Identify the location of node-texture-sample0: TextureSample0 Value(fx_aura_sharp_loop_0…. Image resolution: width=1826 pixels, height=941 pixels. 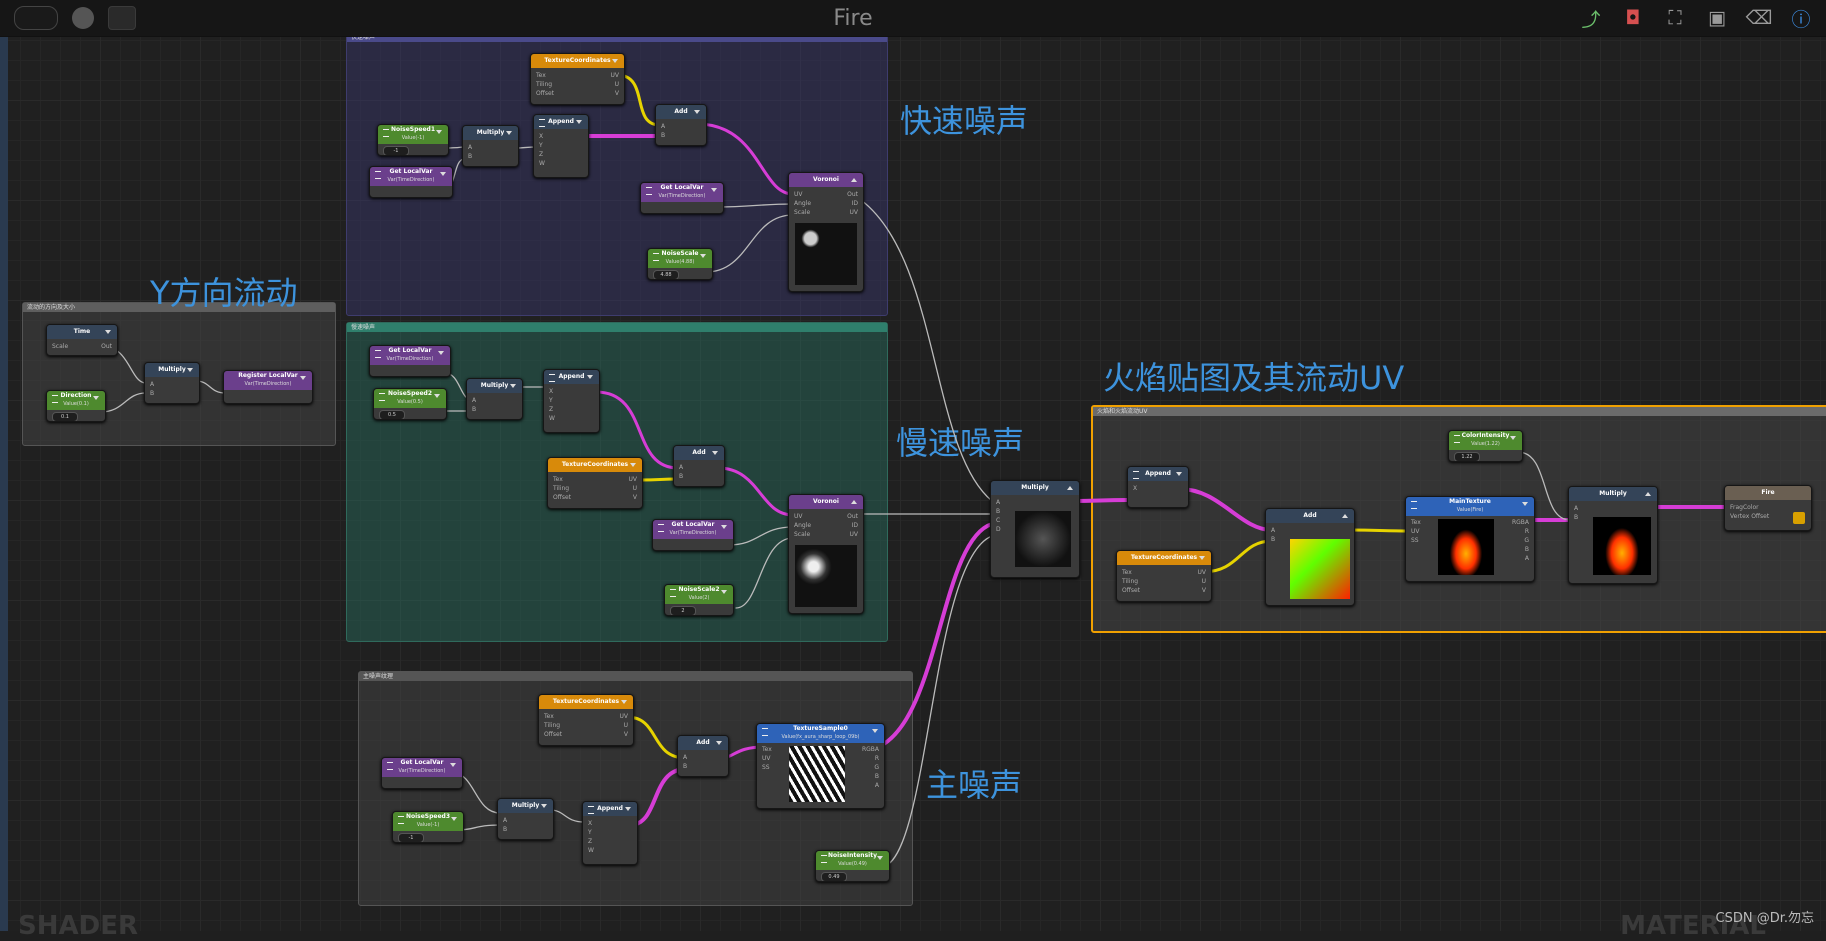
(820, 766).